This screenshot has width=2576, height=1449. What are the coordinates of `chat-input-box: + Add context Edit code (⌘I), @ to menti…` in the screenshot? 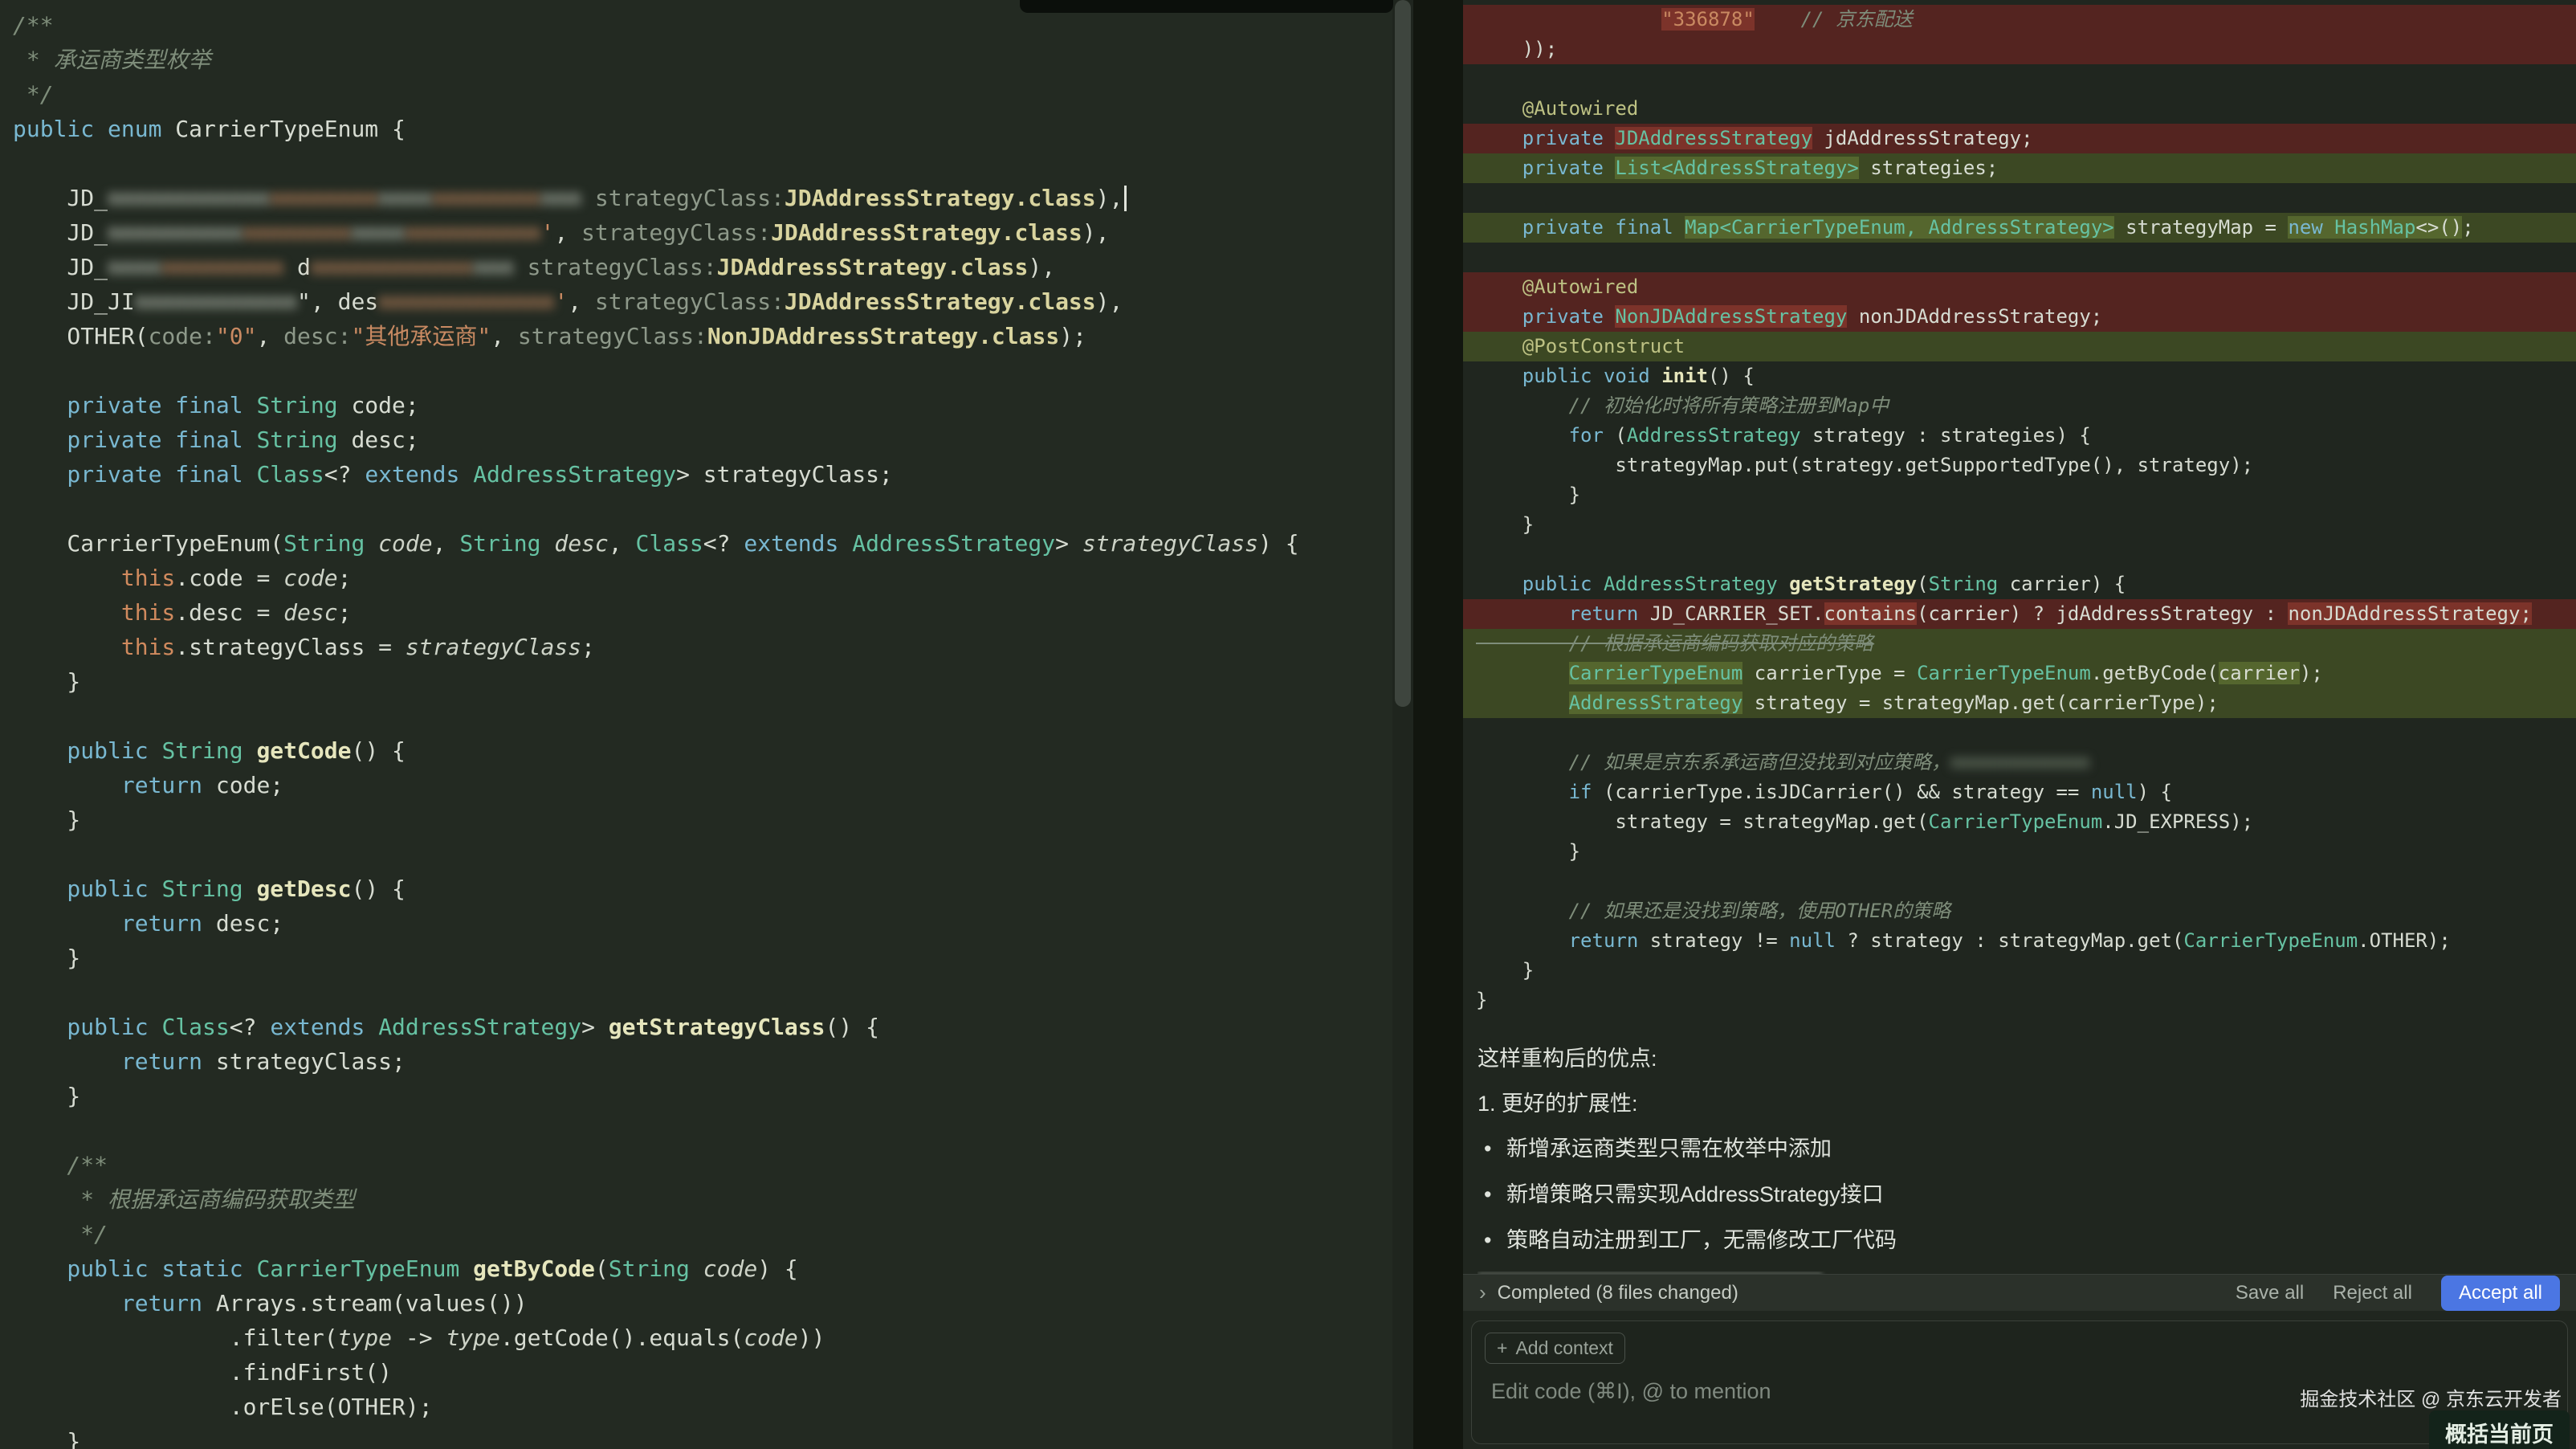 It's located at (2019, 1382).